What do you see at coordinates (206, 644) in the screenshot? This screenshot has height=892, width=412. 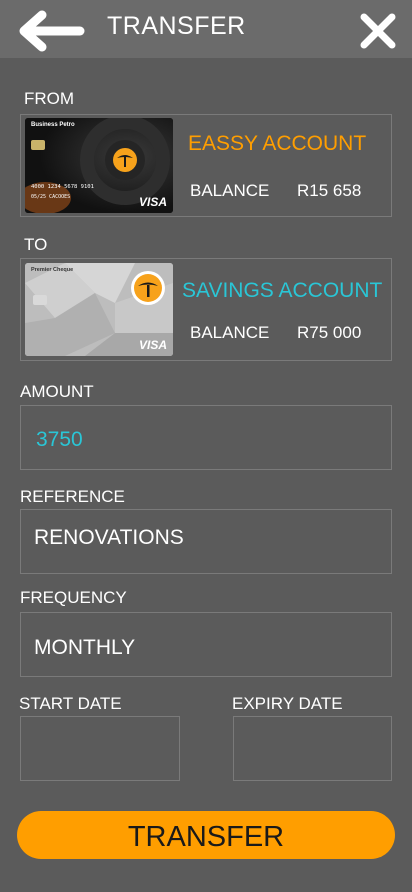 I see `frequency-select: MONTHLY` at bounding box center [206, 644].